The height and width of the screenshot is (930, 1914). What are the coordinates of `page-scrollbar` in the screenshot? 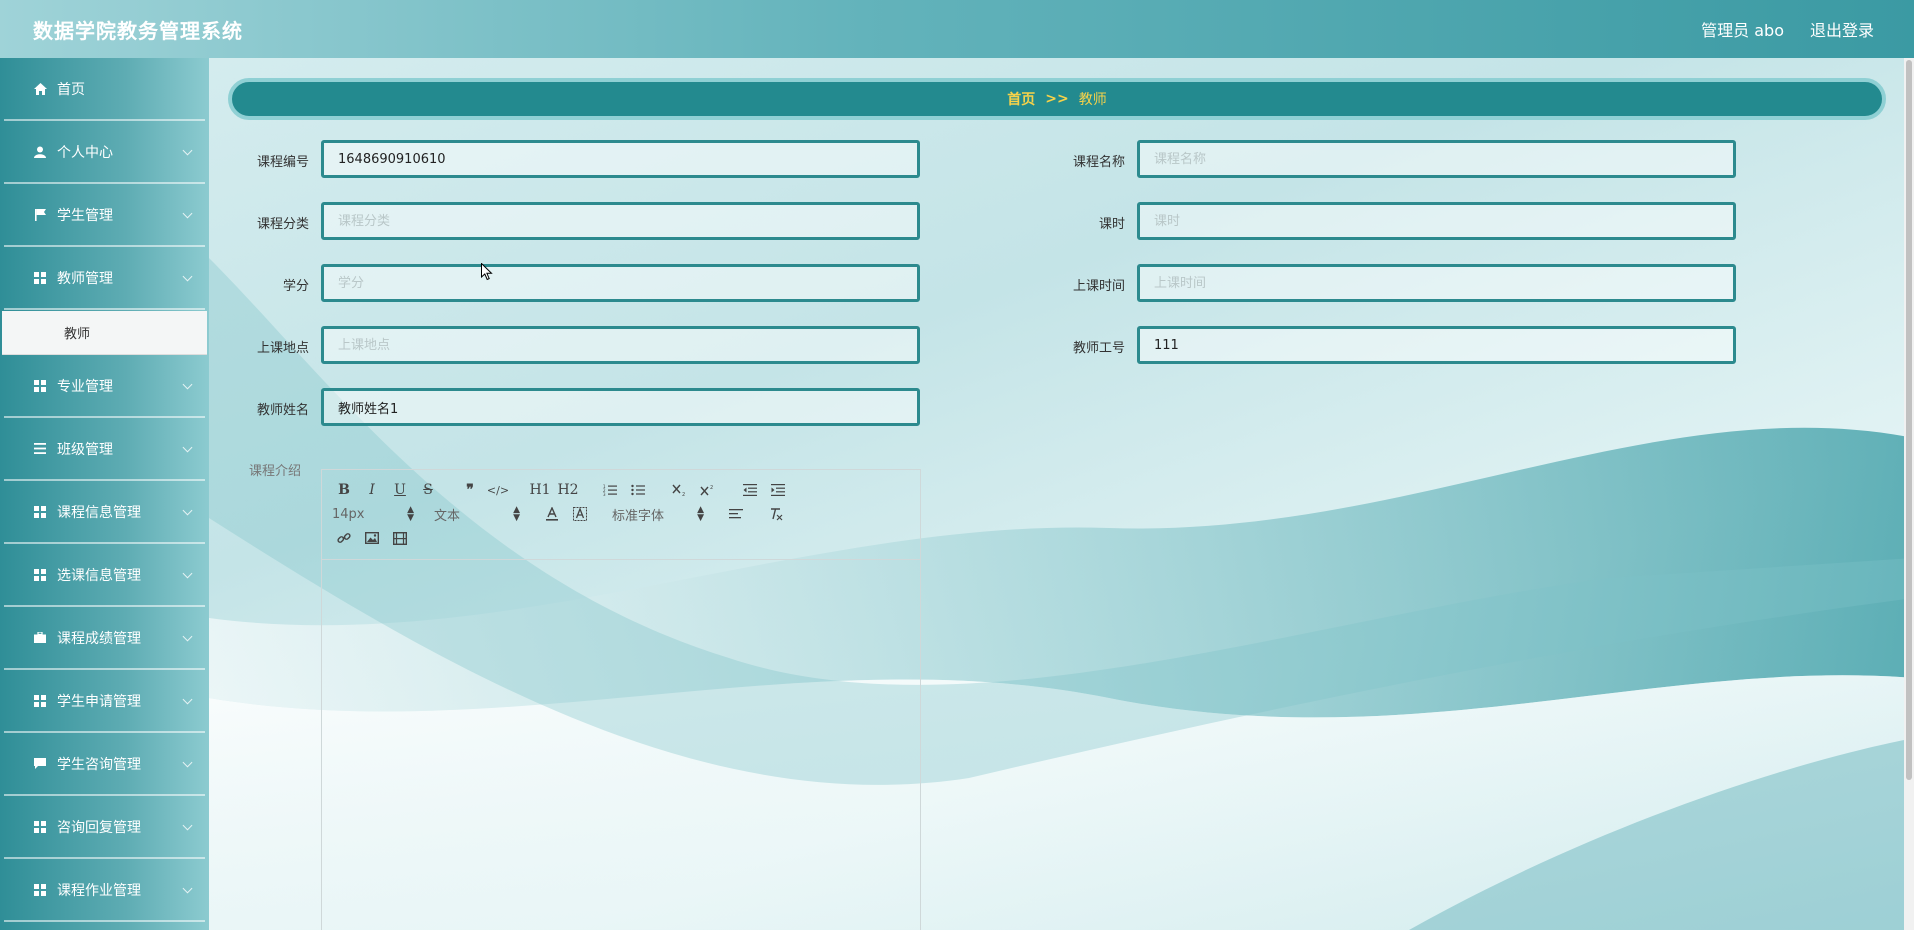 It's located at (1909, 494).